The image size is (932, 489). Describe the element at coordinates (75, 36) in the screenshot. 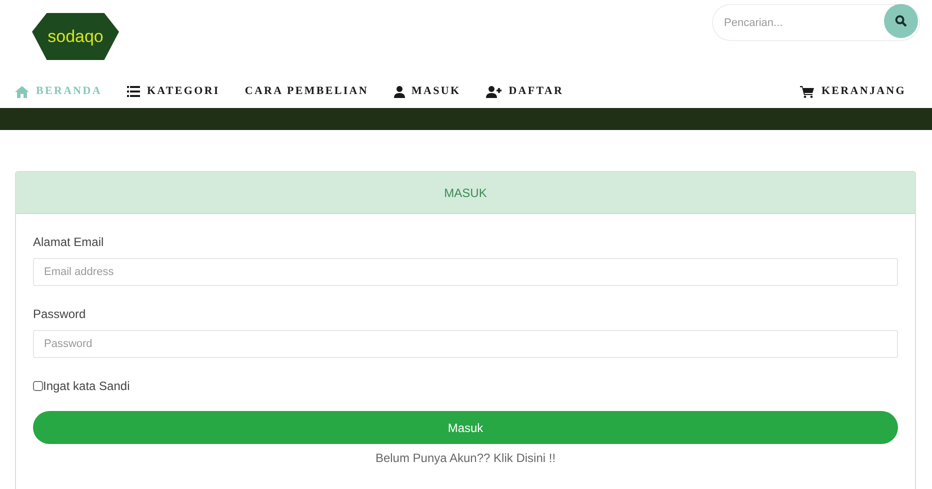

I see `logo: sodaqo` at that location.